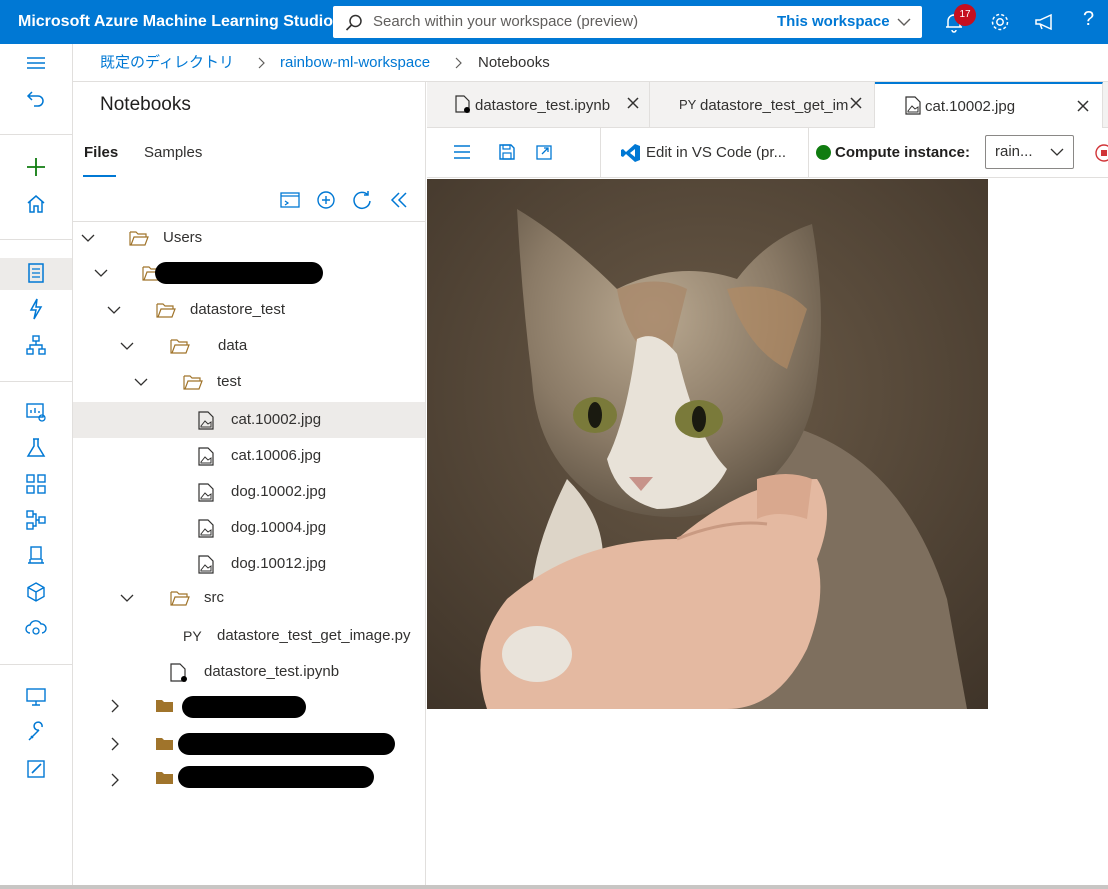 This screenshot has height=889, width=1108. Describe the element at coordinates (36, 592) in the screenshot. I see `environments-cube-icon` at that location.